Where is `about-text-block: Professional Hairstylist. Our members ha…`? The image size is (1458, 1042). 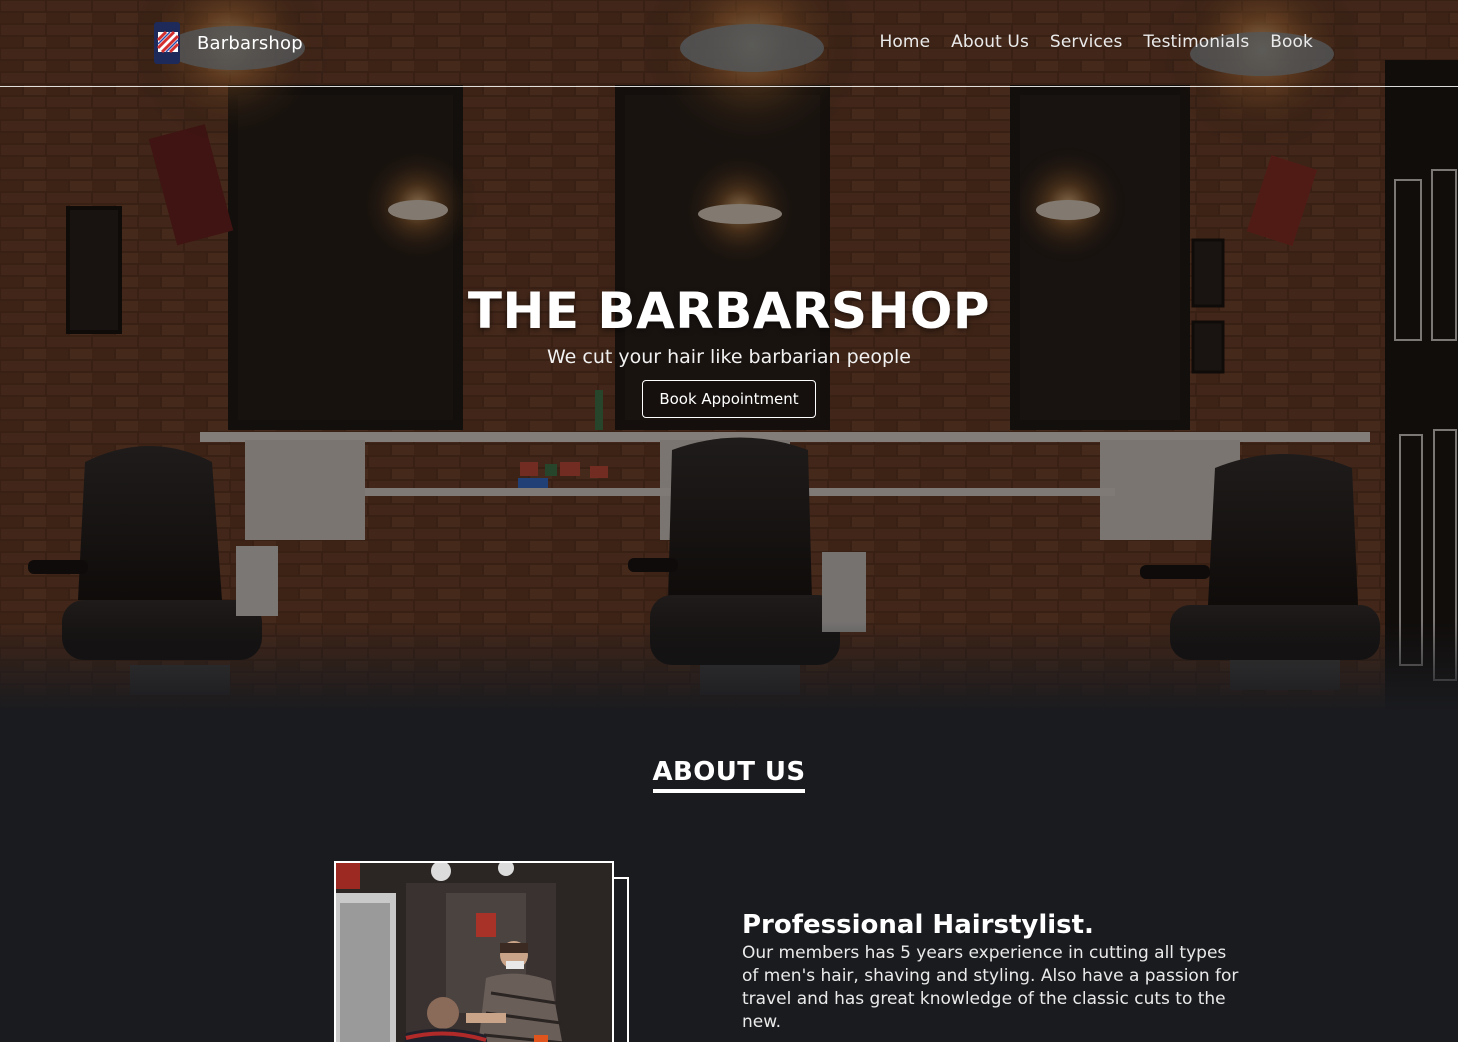 about-text-block: Professional Hairstylist. Our members ha… is located at coordinates (992, 971).